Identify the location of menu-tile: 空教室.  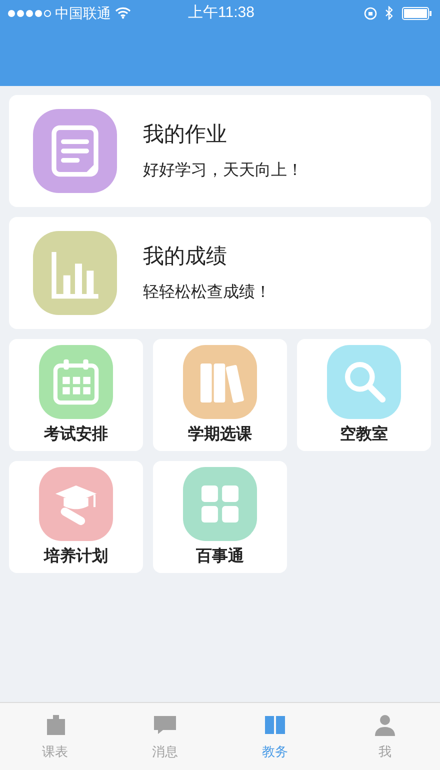
(364, 395).